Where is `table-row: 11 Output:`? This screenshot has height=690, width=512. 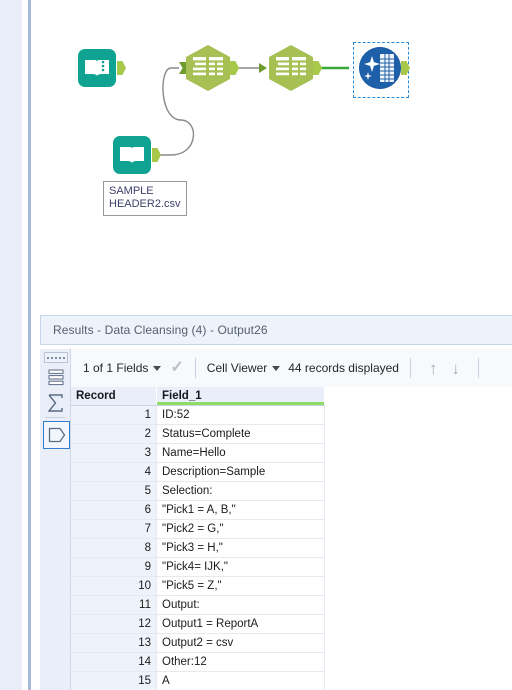 table-row: 11 Output: is located at coordinates (198, 605).